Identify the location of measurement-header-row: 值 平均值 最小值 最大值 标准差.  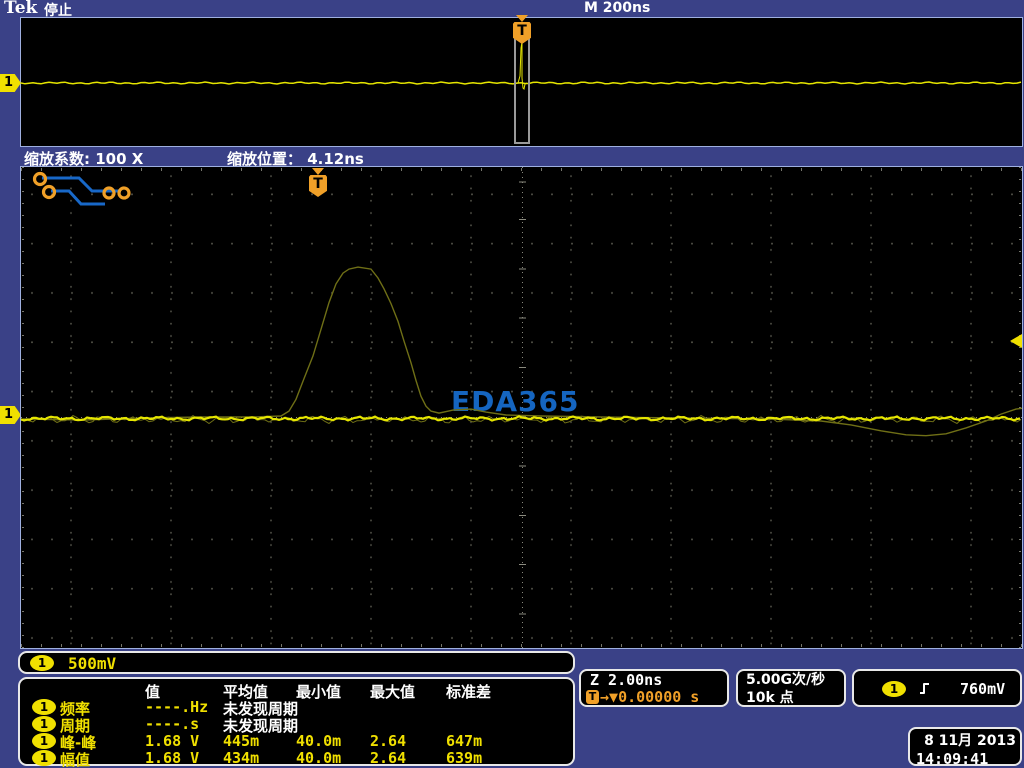
(296, 691).